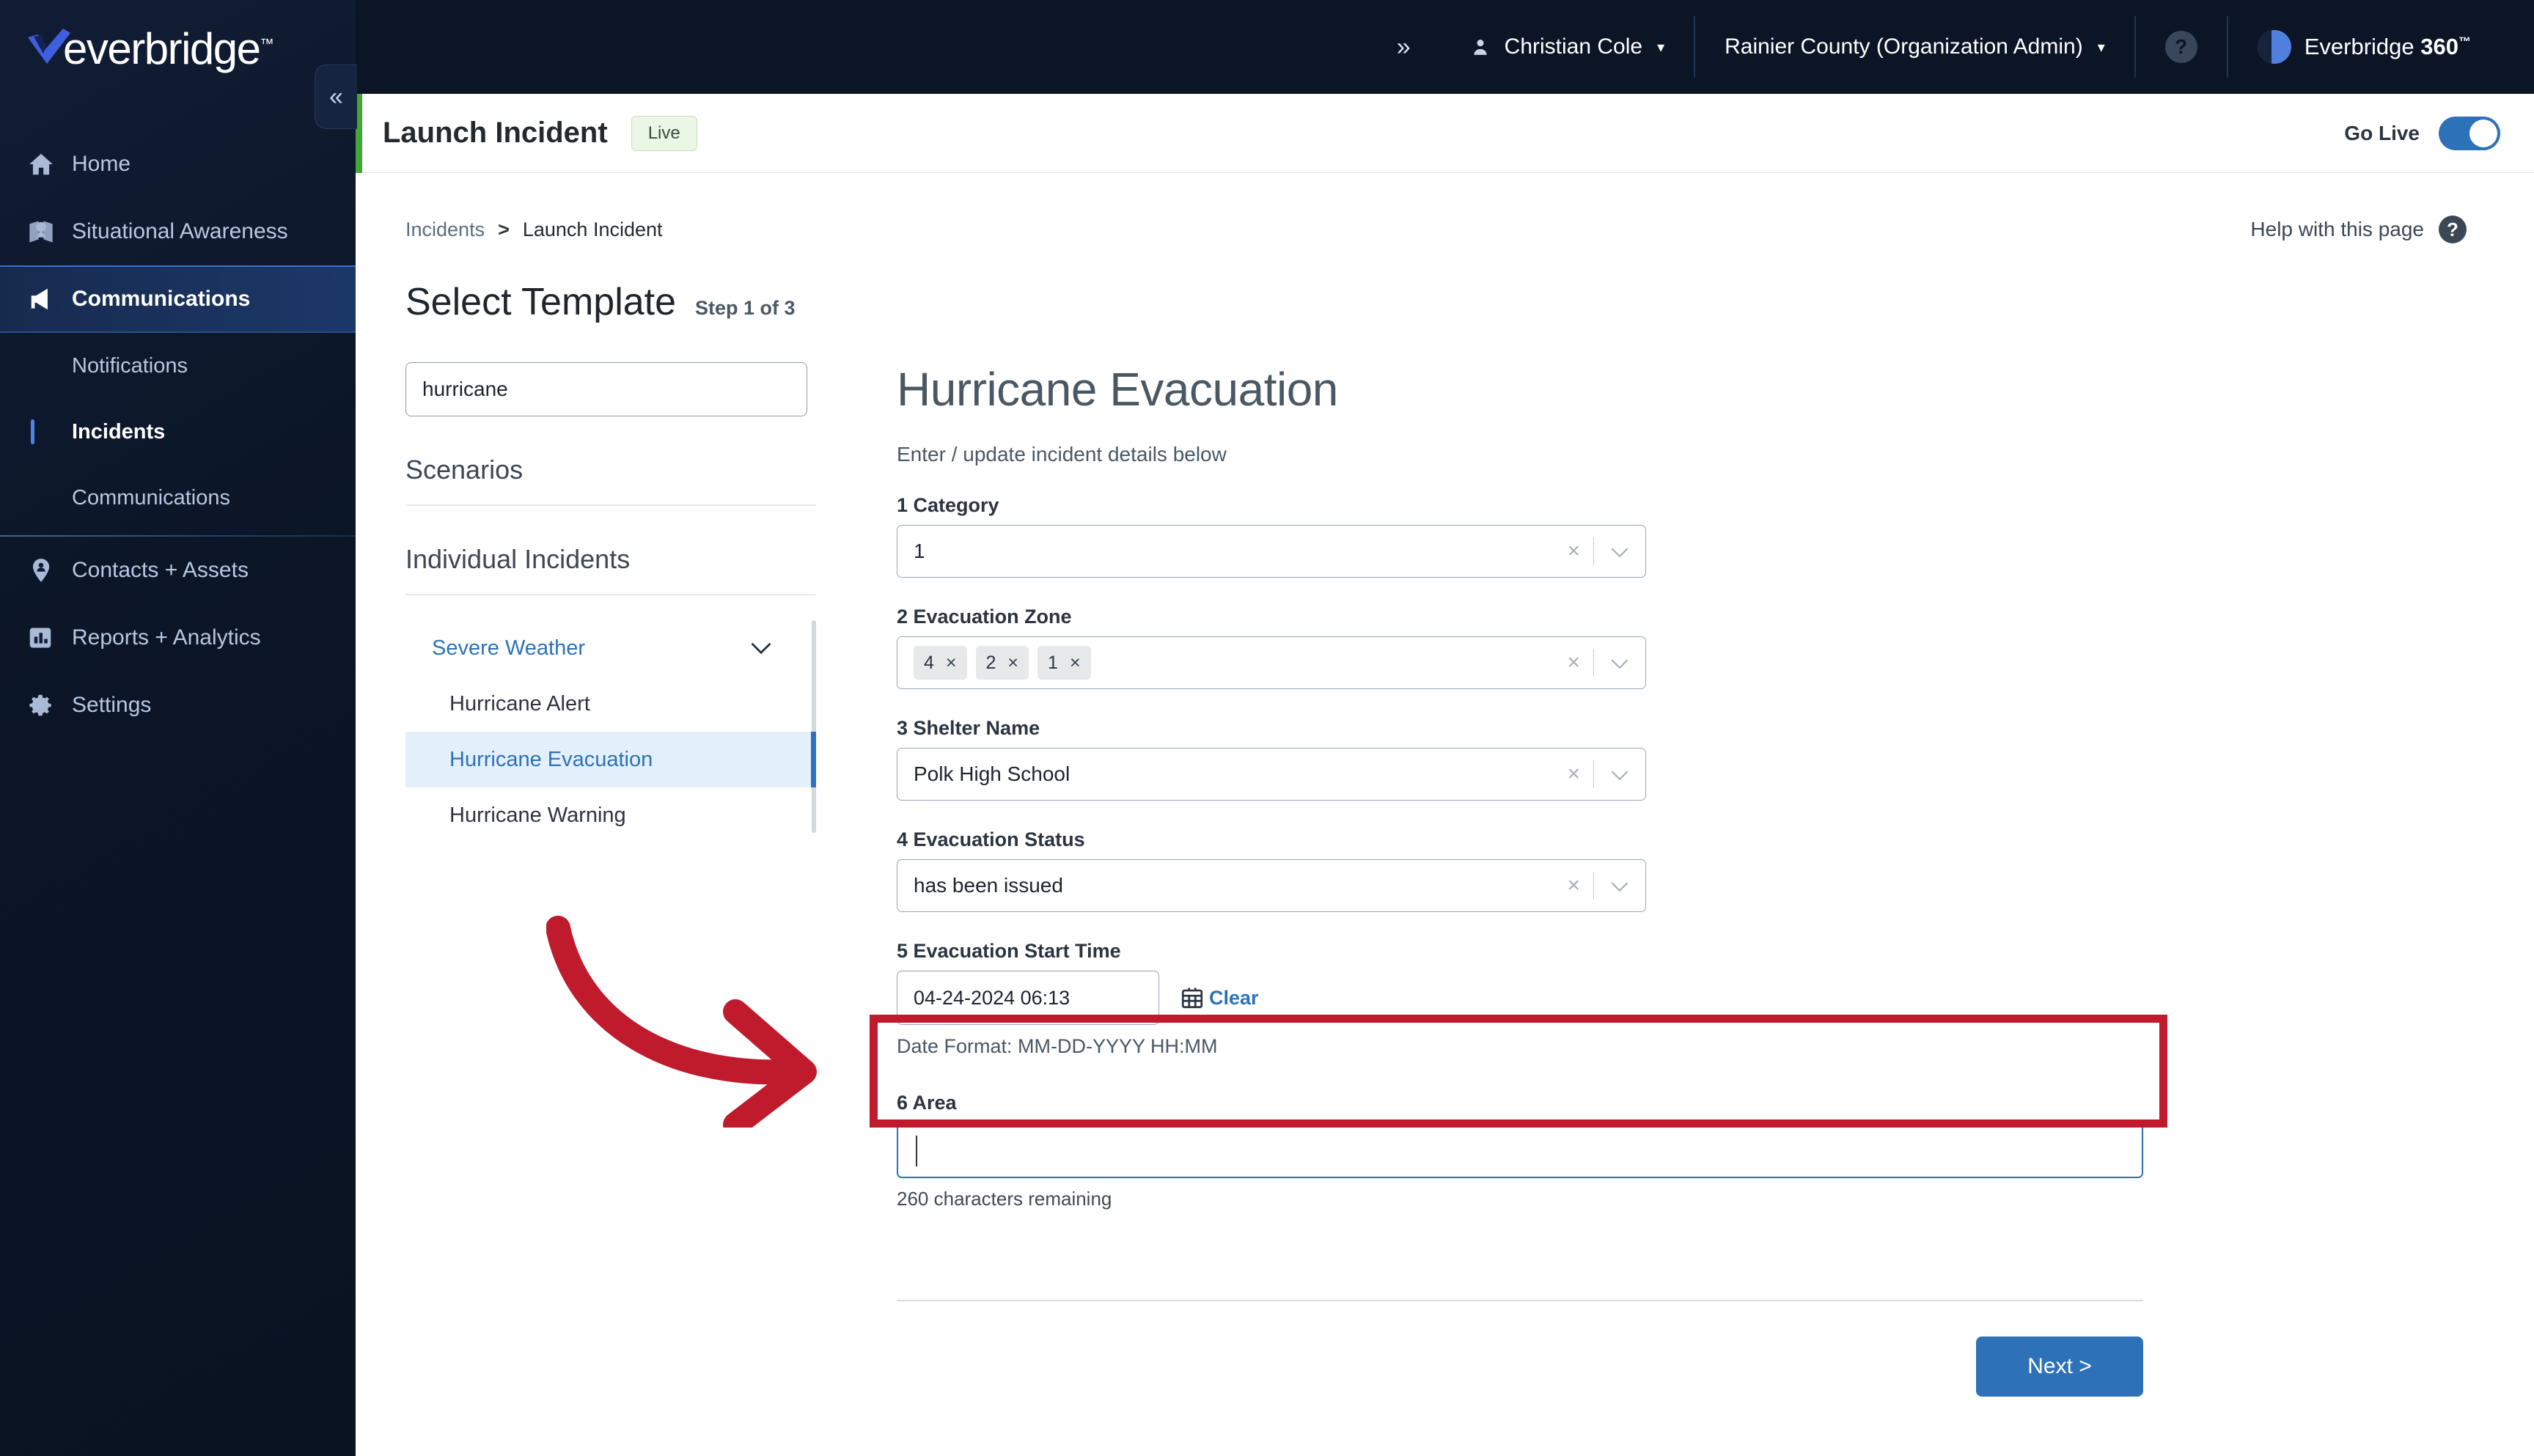  What do you see at coordinates (2274, 47) in the screenshot?
I see `everbridge-360-icon` at bounding box center [2274, 47].